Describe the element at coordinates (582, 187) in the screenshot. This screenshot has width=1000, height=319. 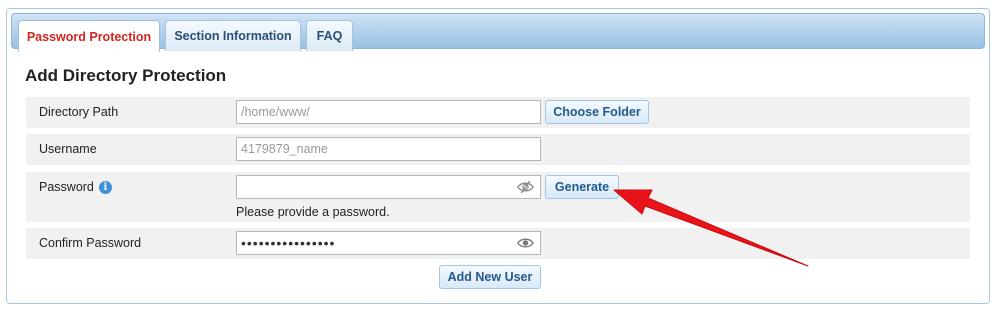
I see `generate-button: Generate` at that location.